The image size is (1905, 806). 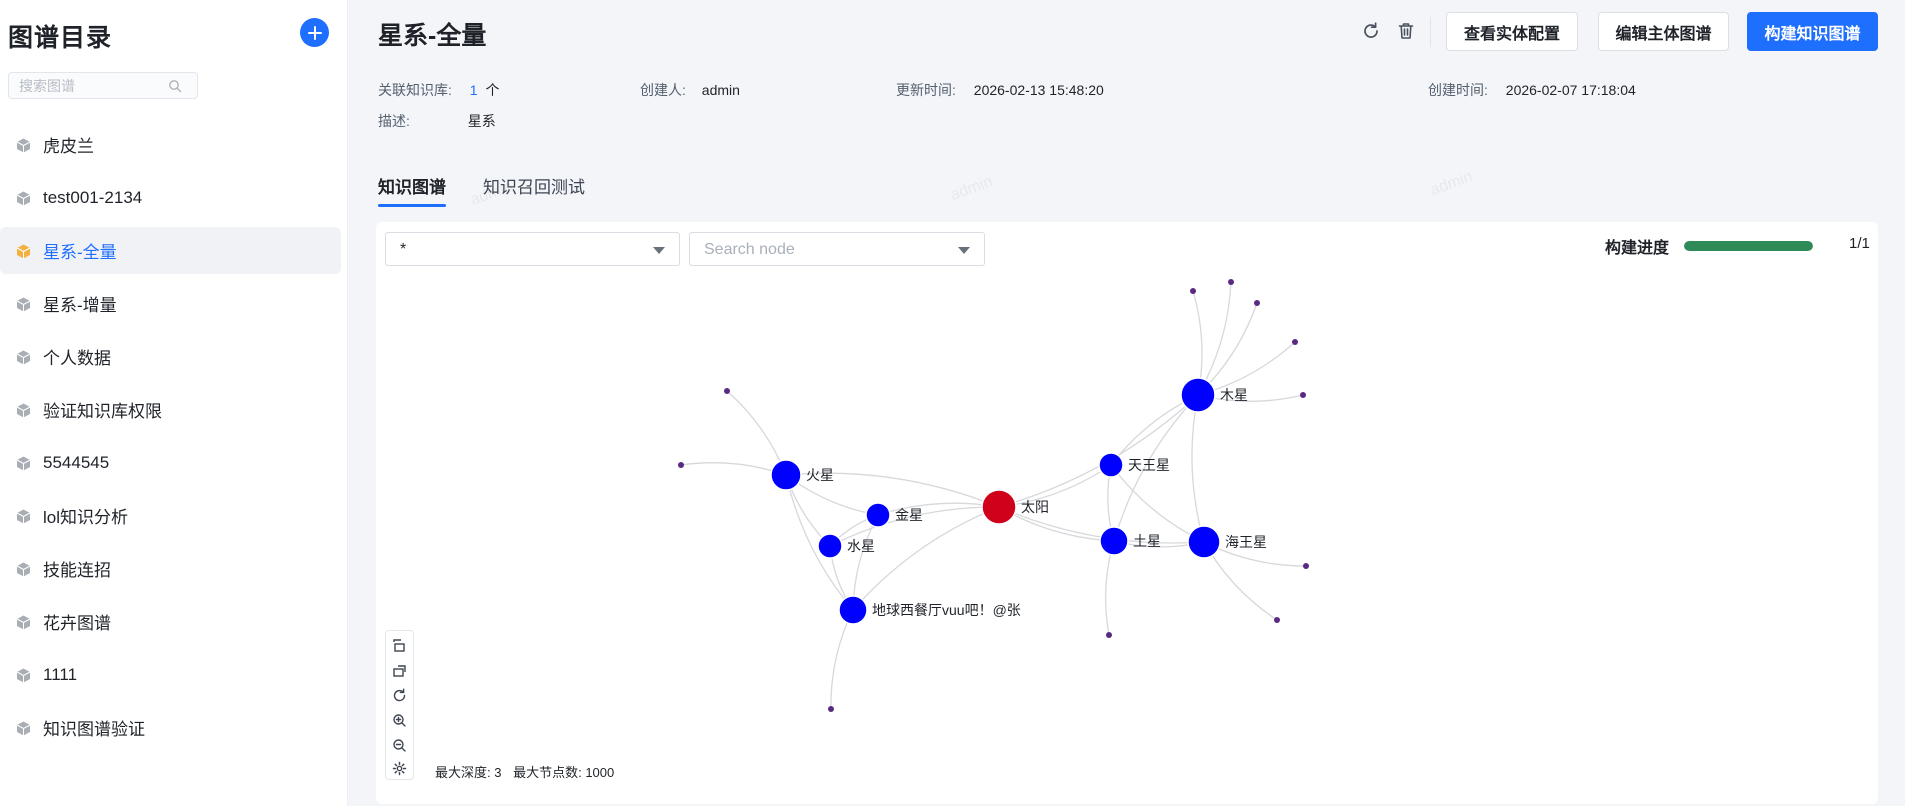 What do you see at coordinates (1111, 465) in the screenshot?
I see `graph-node-uranus` at bounding box center [1111, 465].